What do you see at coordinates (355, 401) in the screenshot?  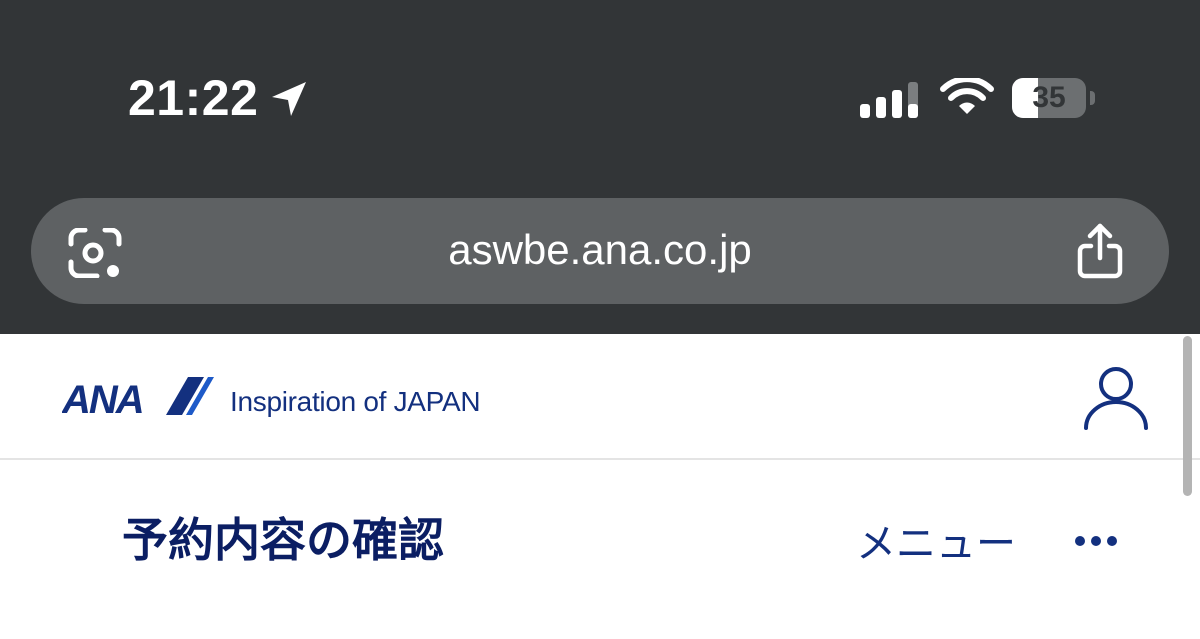 I see `site-tagline: Inspiration of JAPAN` at bounding box center [355, 401].